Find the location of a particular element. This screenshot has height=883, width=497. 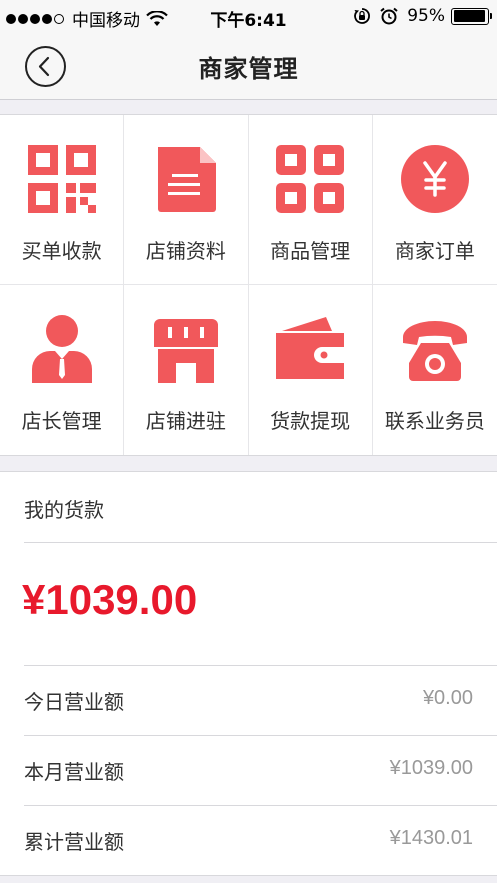

menu-item-pay-collect: 买单收款 is located at coordinates (62, 200).